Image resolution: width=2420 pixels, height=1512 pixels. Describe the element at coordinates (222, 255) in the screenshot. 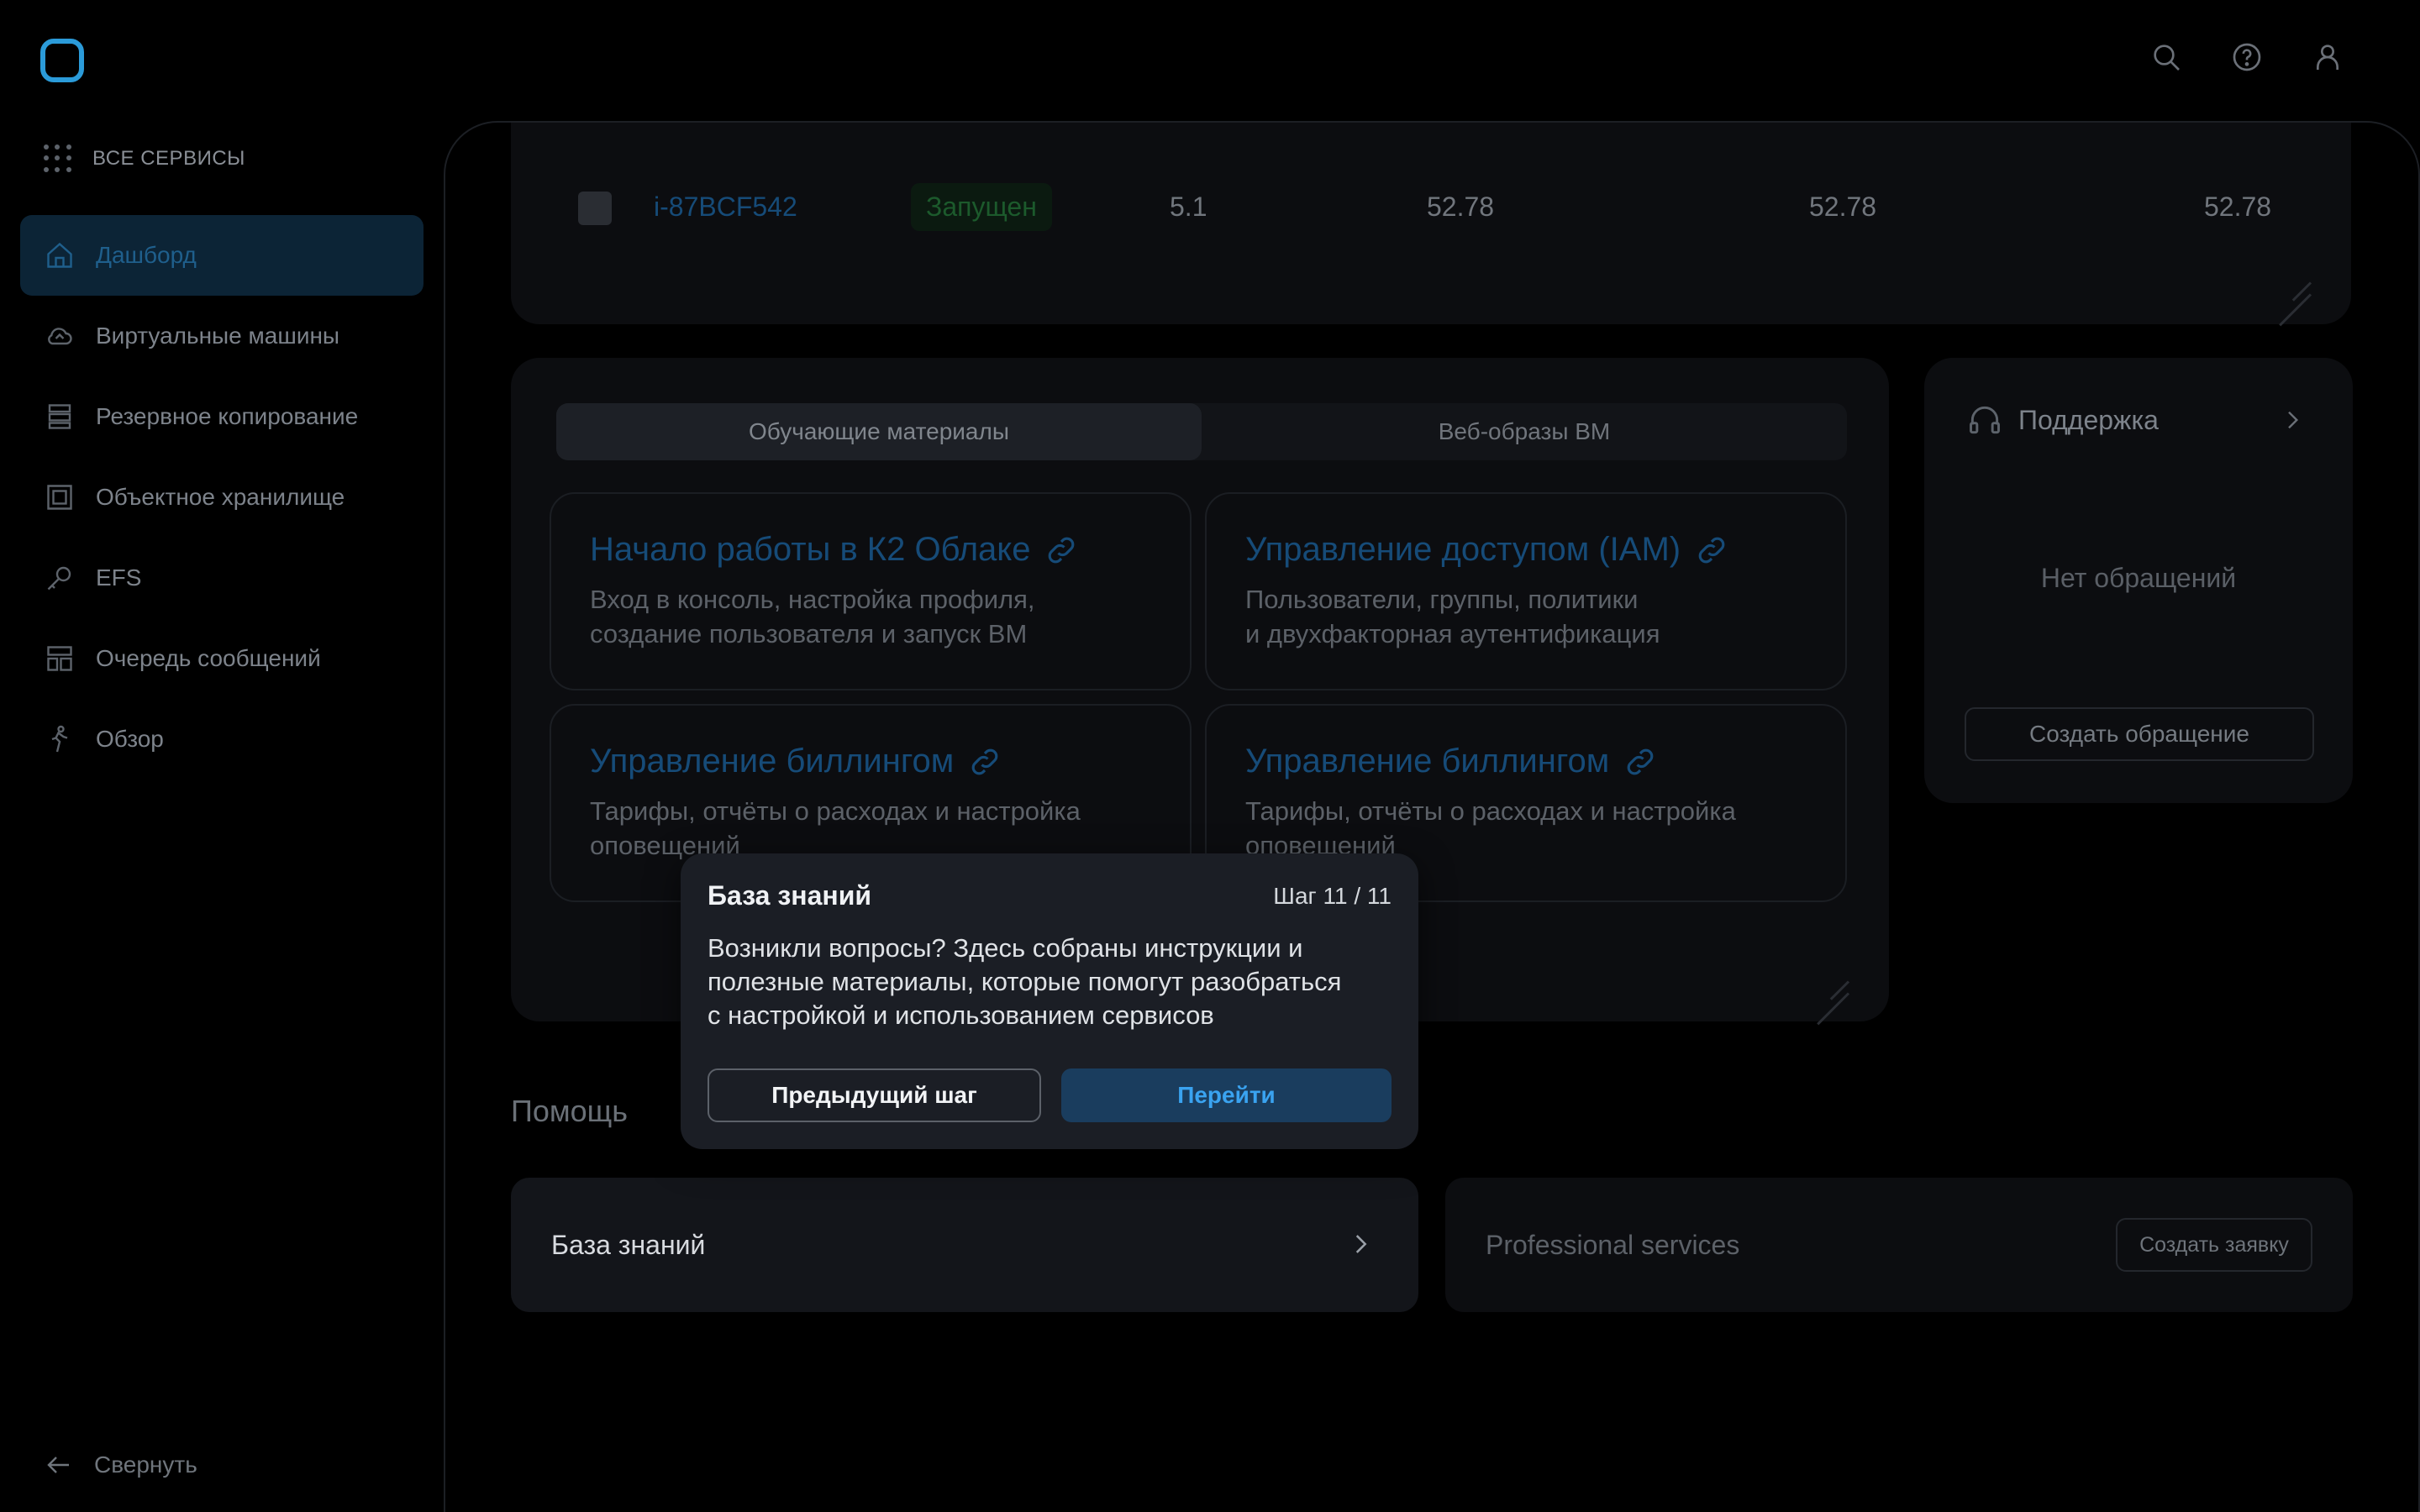

I see `sidebar-item-dashboard: Дашборд` at that location.